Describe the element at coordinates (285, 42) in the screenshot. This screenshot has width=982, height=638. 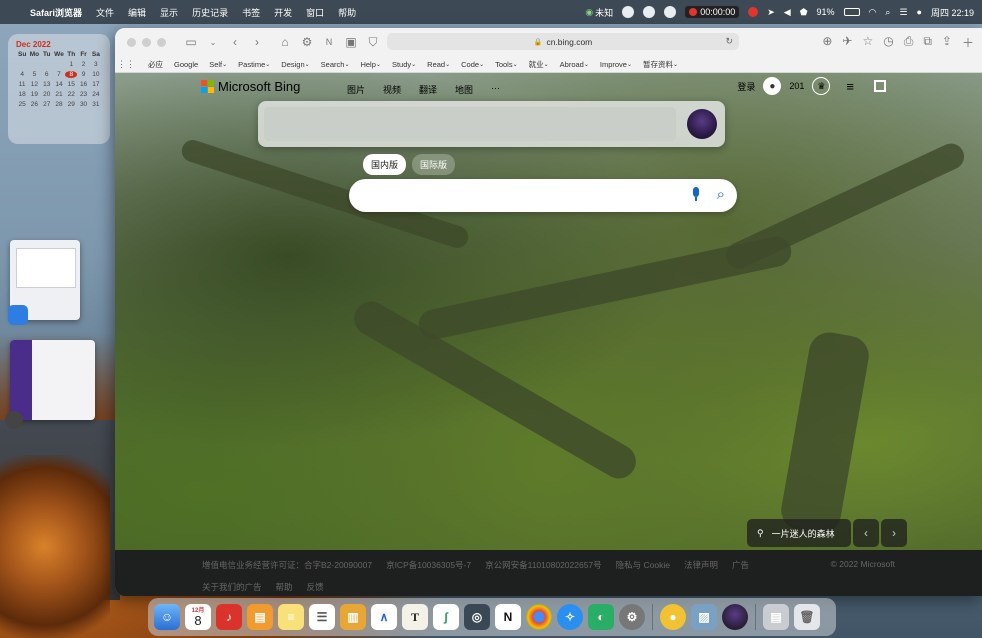
I see `home-icon: ⌂` at that location.